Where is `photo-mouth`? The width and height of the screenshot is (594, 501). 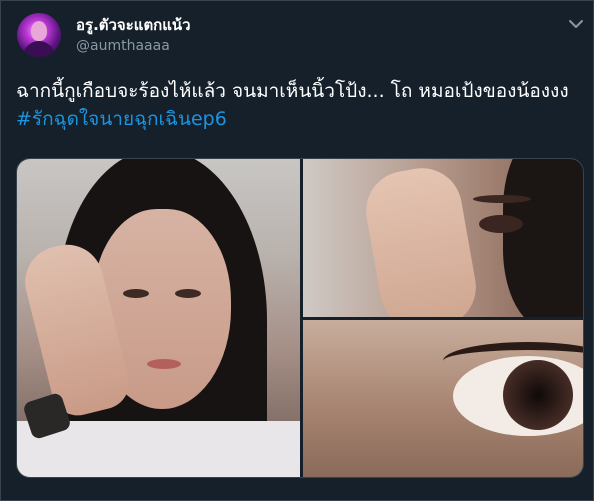
photo-mouth is located at coordinates (164, 364).